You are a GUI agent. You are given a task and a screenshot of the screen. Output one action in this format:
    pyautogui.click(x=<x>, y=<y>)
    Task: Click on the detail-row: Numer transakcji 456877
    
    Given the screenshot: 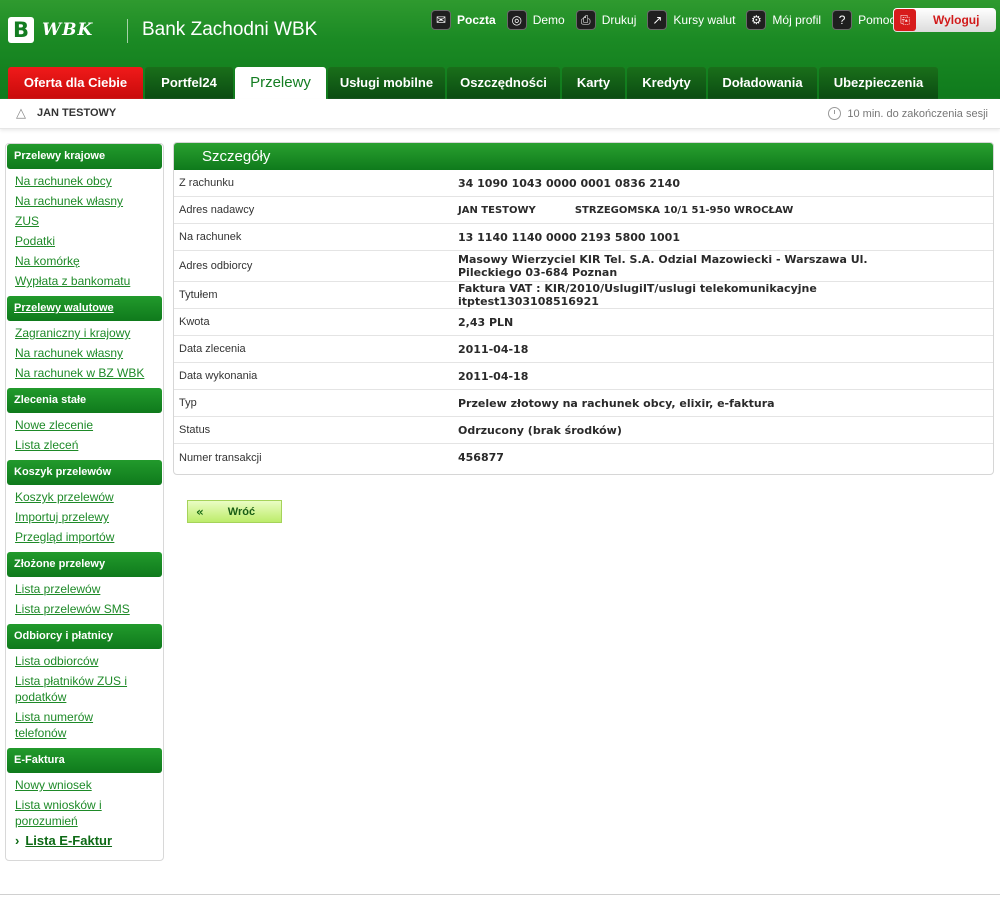 What is the action you would take?
    pyautogui.click(x=583, y=457)
    